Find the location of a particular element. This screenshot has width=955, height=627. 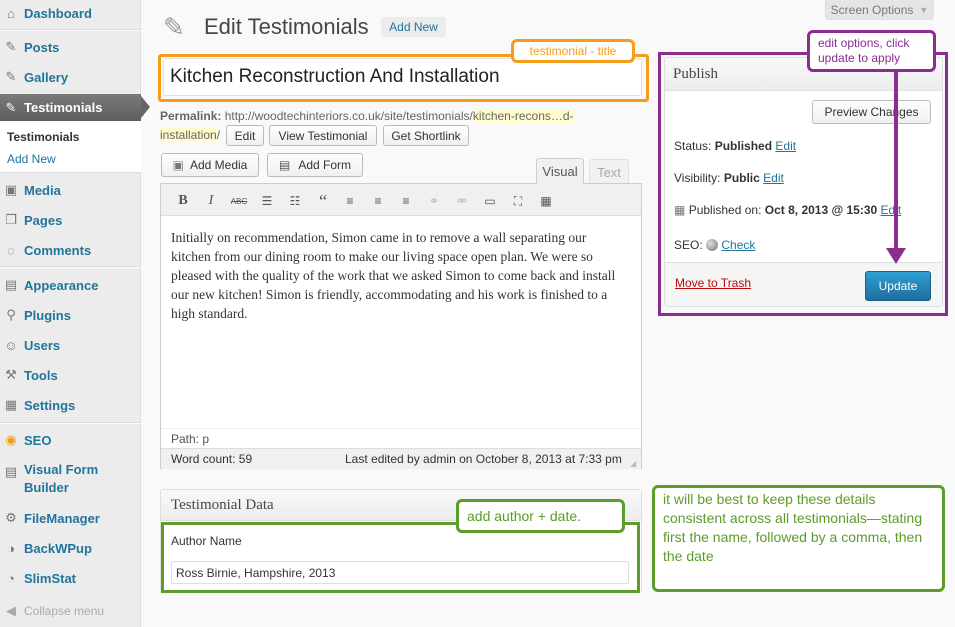

sidebar-item-tools: ⚒ Tools is located at coordinates (70, 375).